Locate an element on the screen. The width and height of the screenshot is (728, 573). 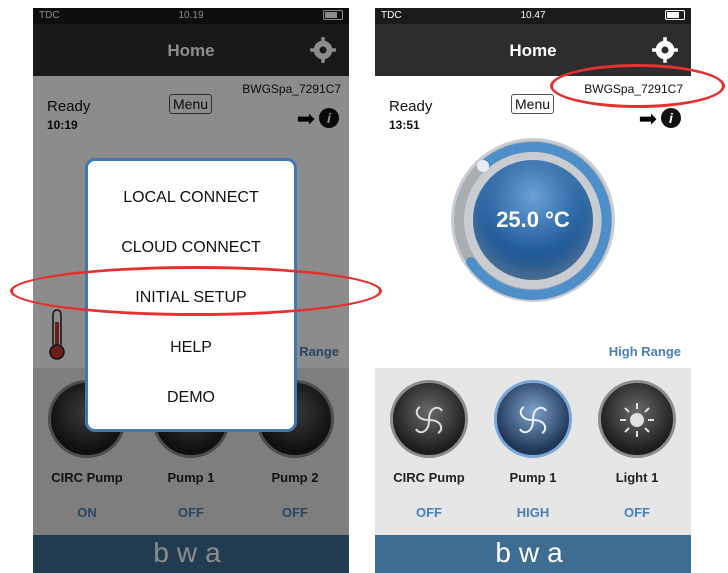
light-control-1: Light 1 OFF is located at coordinates (637, 450).